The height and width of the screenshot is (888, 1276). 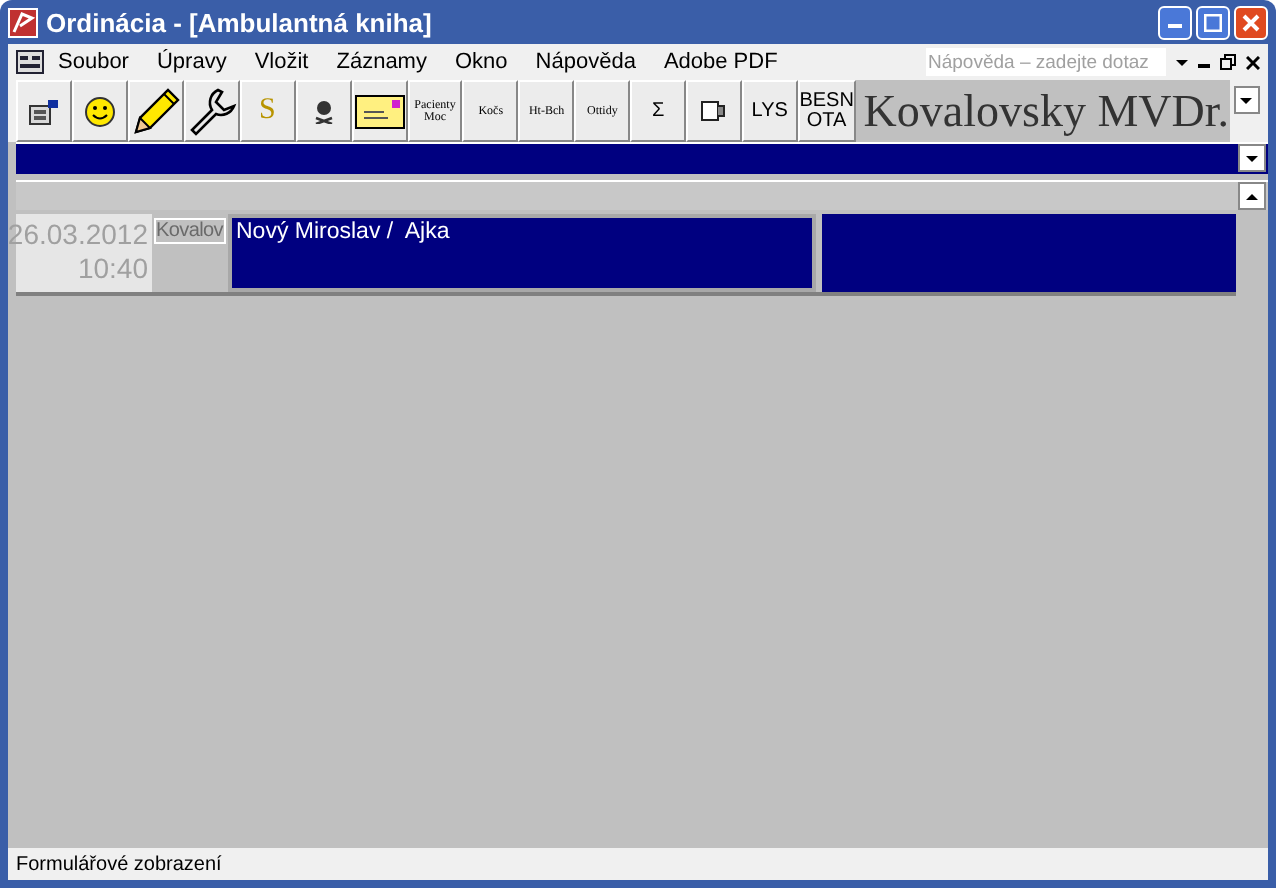 I want to click on menu-item: Záznamy, so click(x=381, y=62).